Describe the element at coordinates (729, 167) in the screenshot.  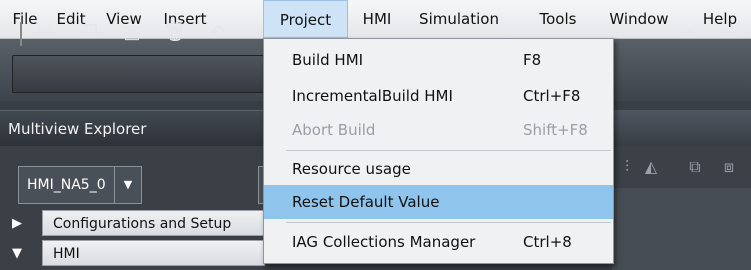
I see `ungroup-icon: ⧈` at that location.